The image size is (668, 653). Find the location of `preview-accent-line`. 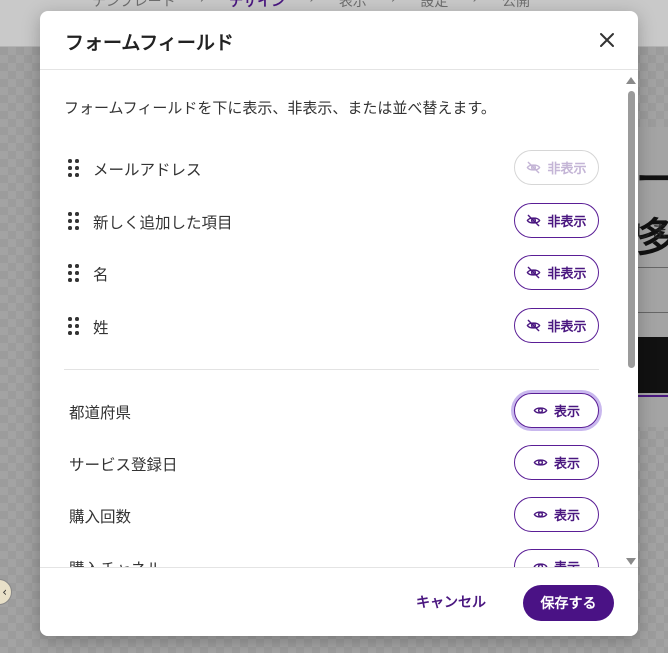

preview-accent-line is located at coordinates (653, 396).